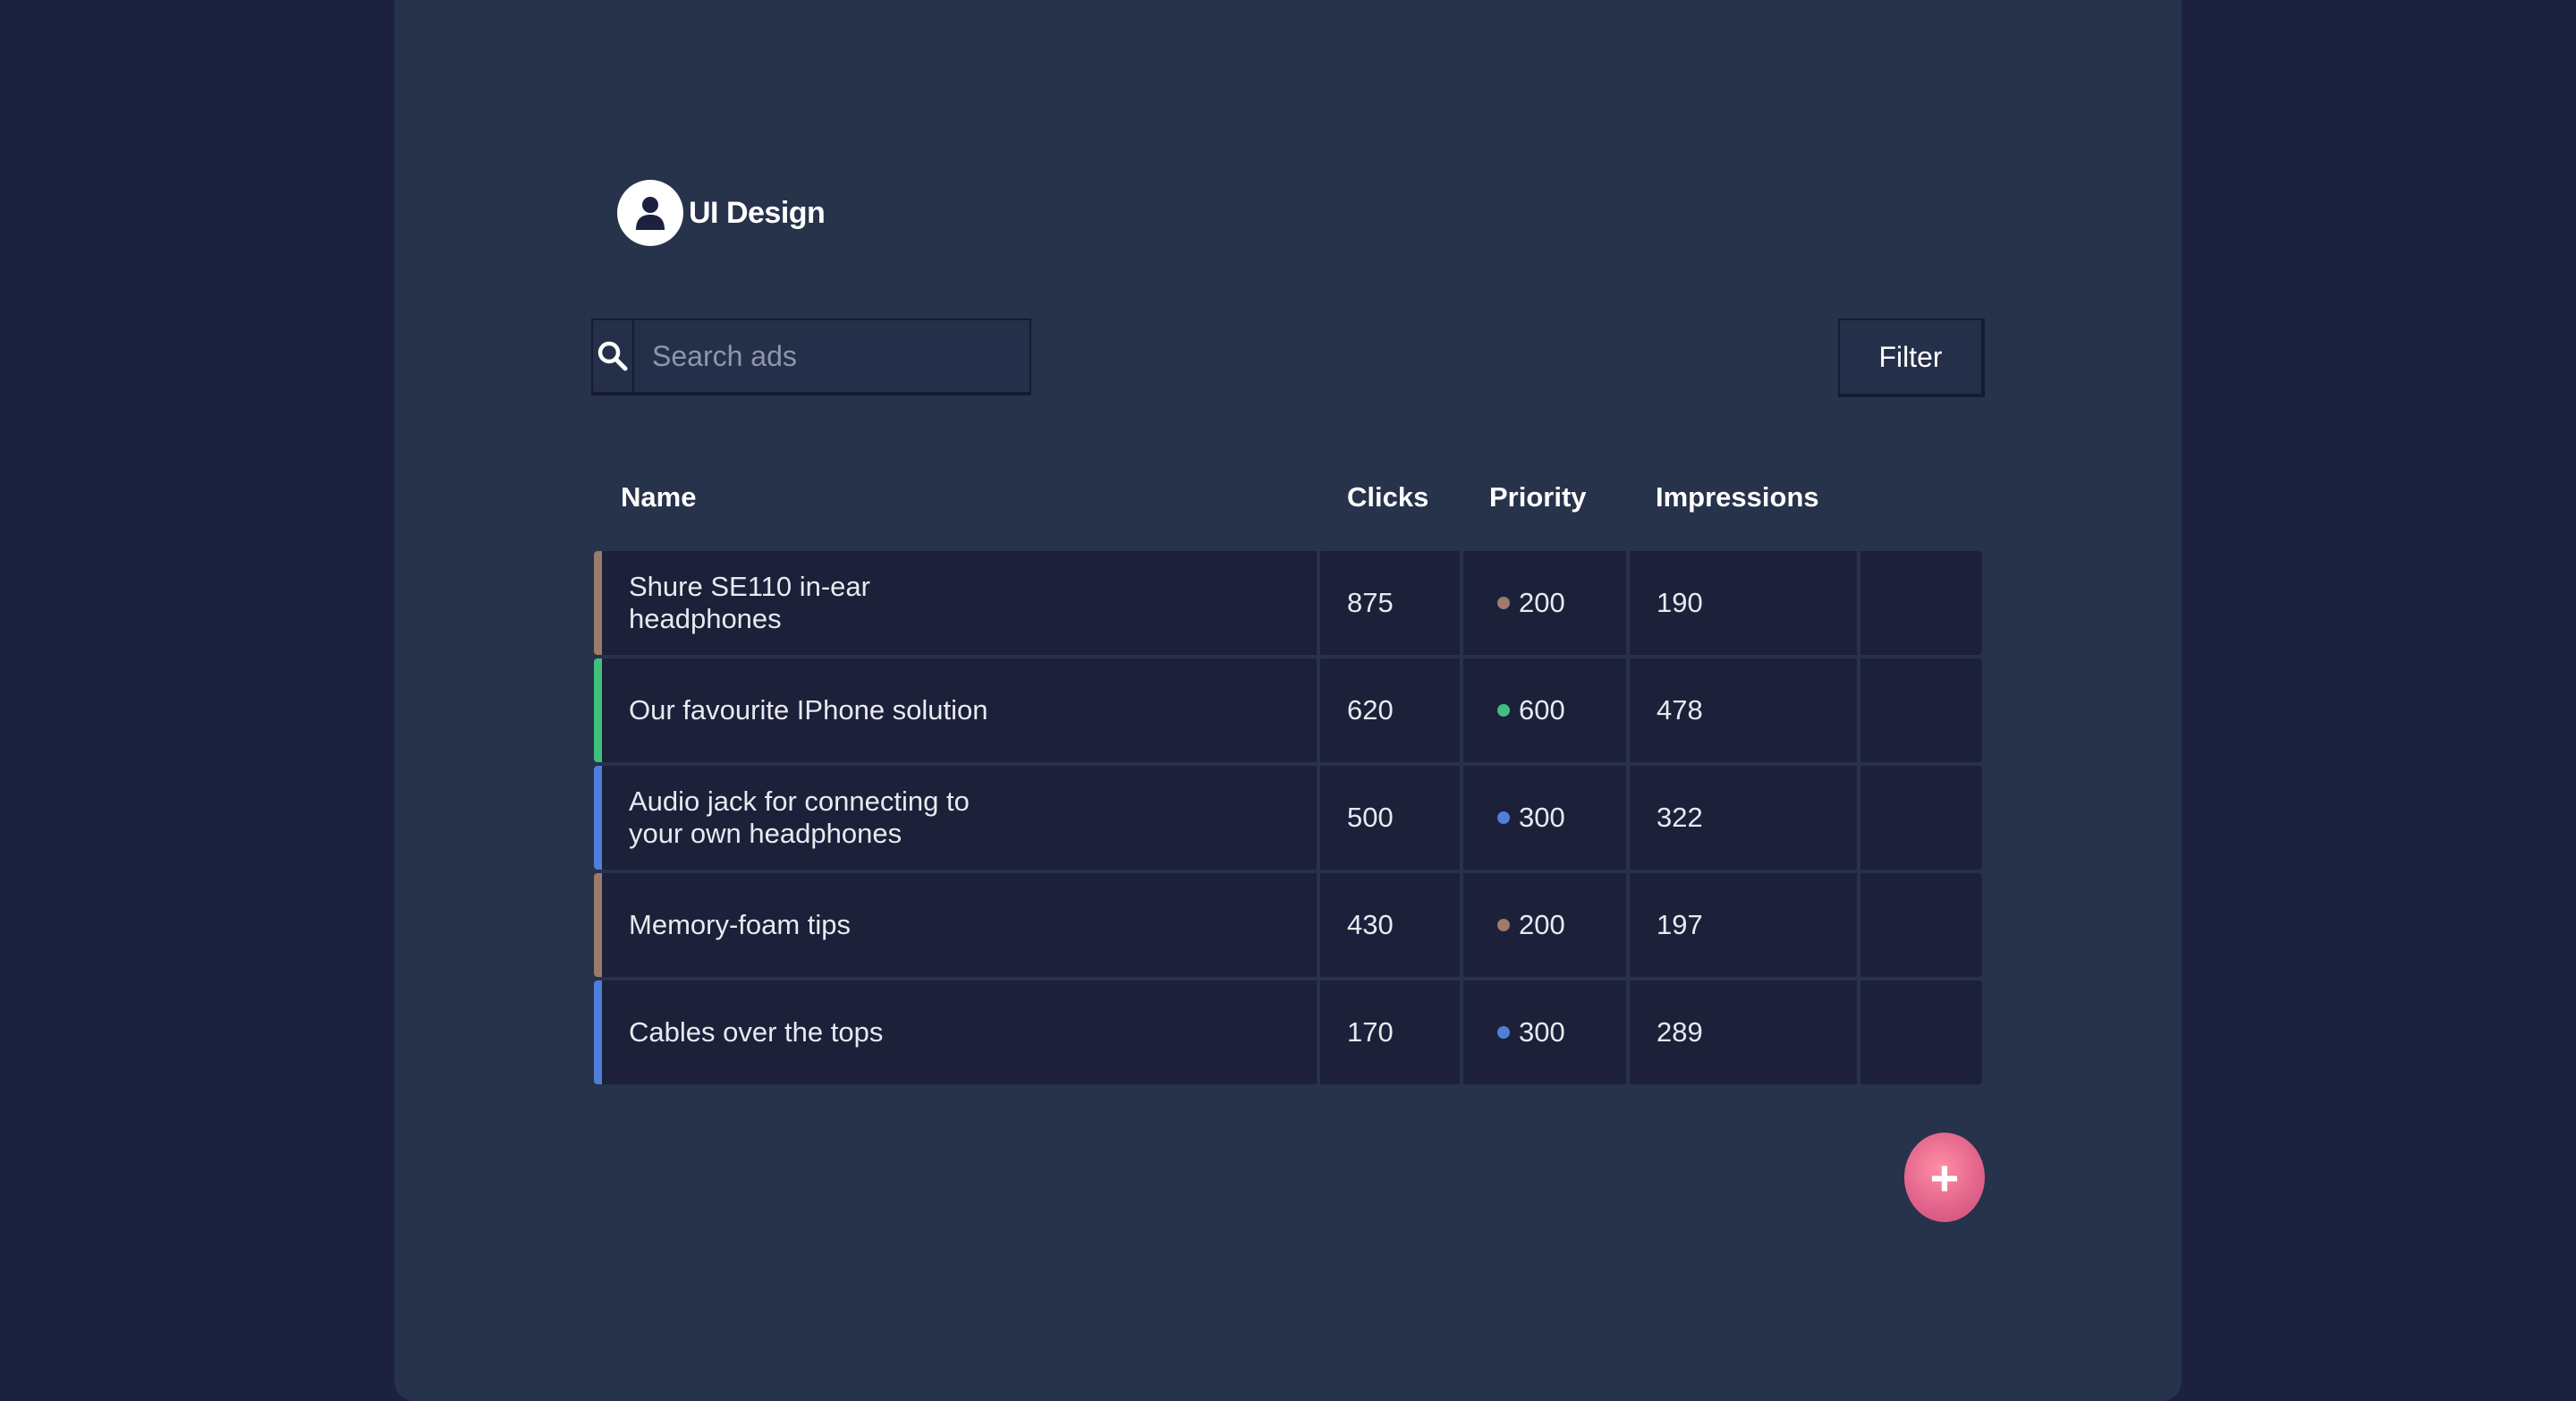 This screenshot has height=1401, width=2576. I want to click on cell-name: Cables over the tops, so click(821, 1032).